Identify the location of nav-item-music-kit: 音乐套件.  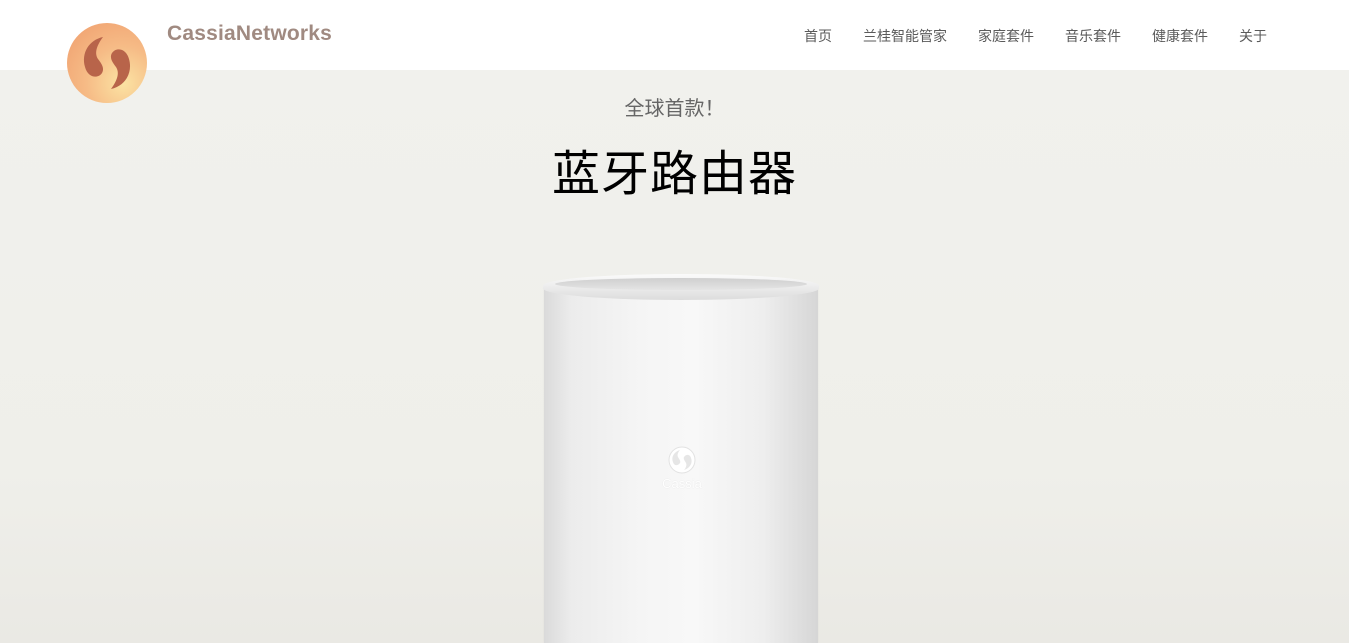
(1093, 36).